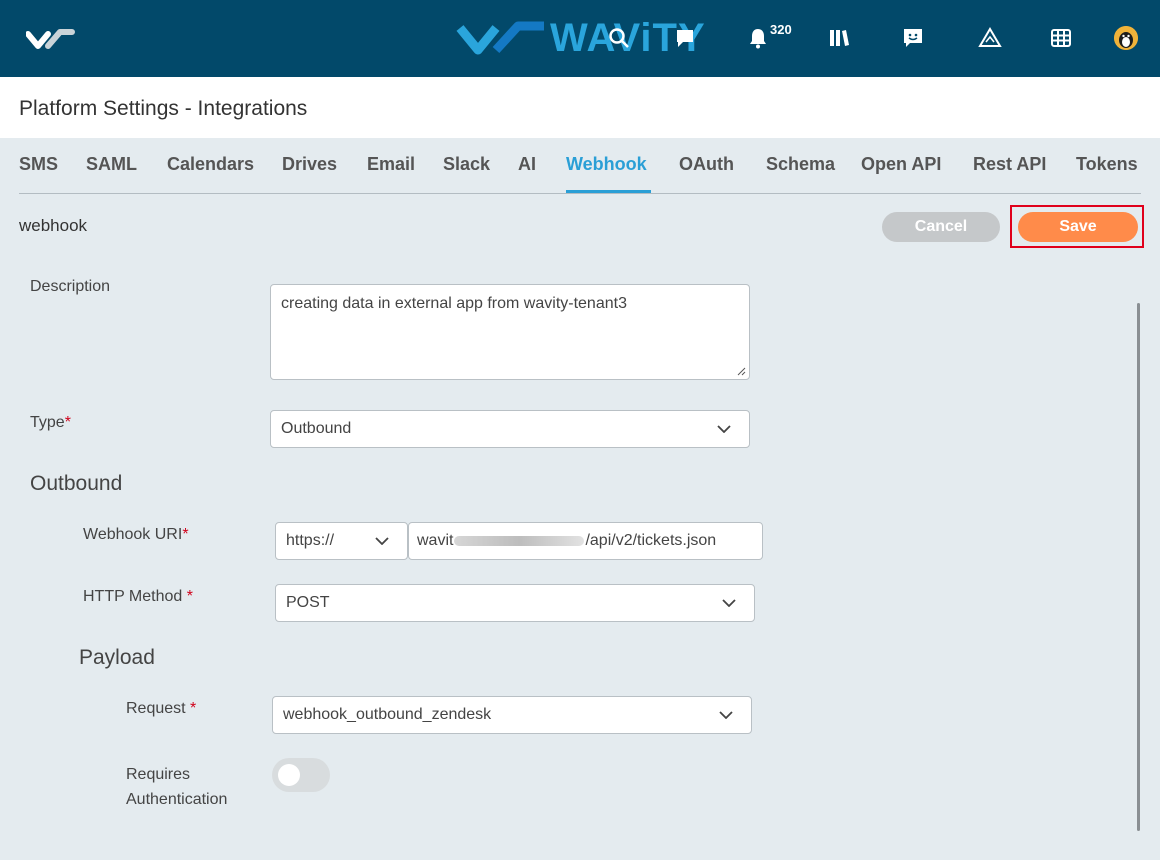 Image resolution: width=1160 pixels, height=860 pixels. What do you see at coordinates (136, 534) in the screenshot?
I see `webhook-uri-label: Webhook URI*` at bounding box center [136, 534].